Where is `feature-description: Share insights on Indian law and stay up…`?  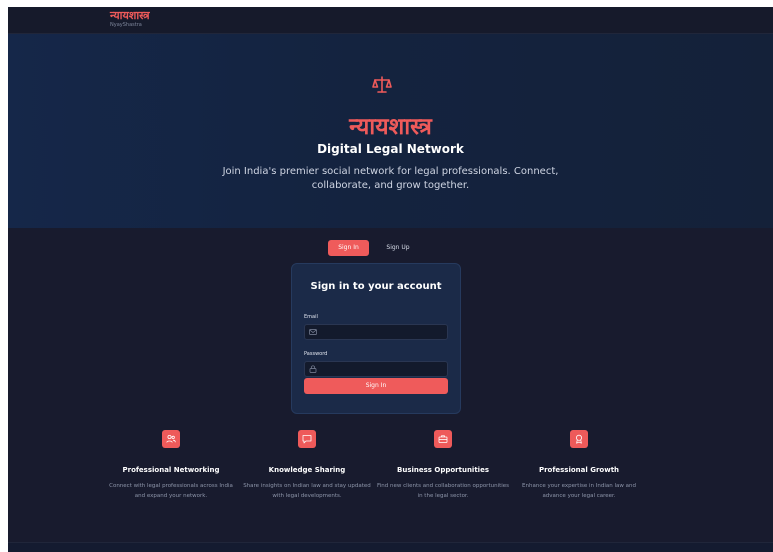
feature-description: Share insights on Indian law and stay up… is located at coordinates (307, 491).